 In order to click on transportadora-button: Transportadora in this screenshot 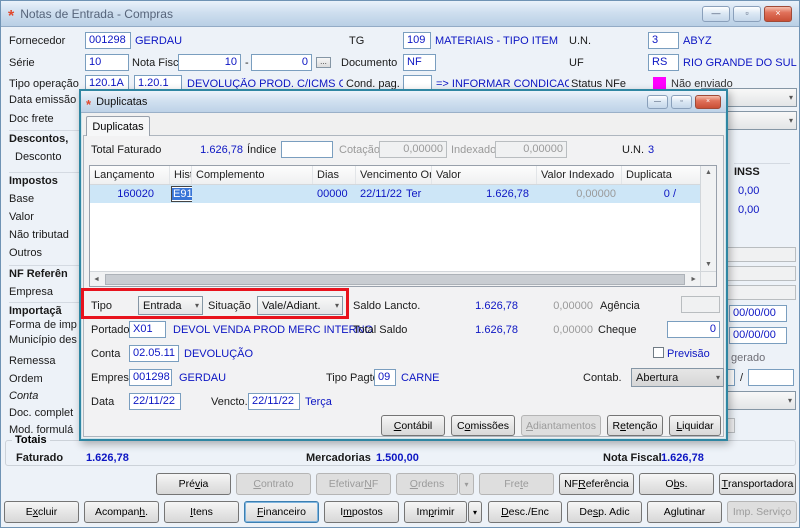, I will do `click(757, 484)`.